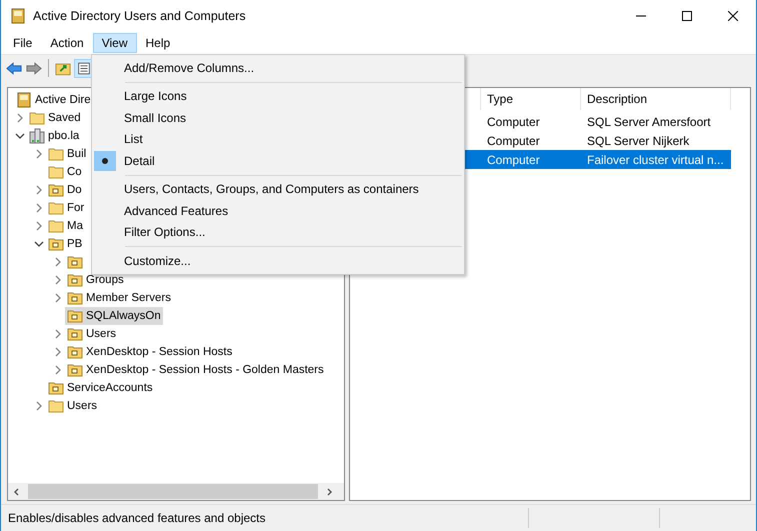 Image resolution: width=757 pixels, height=531 pixels. Describe the element at coordinates (114, 316) in the screenshot. I see `tree-item: SQLAlwaysOn` at that location.